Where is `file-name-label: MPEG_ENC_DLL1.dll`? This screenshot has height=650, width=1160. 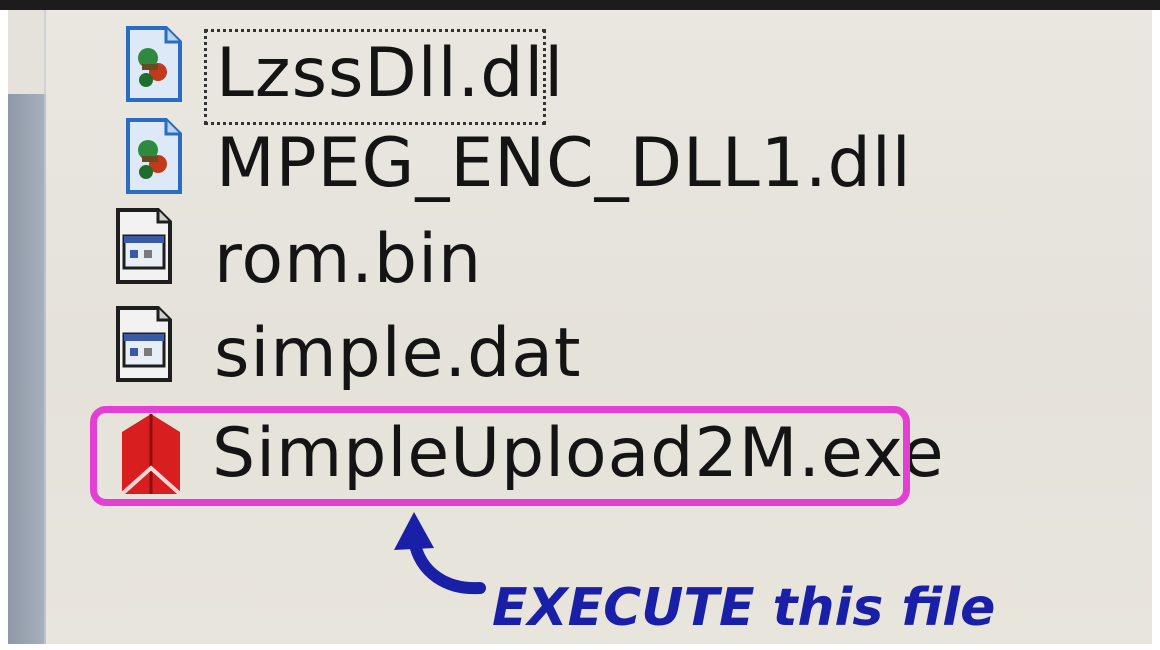
file-name-label: MPEG_ENC_DLL1.dll is located at coordinates (564, 163).